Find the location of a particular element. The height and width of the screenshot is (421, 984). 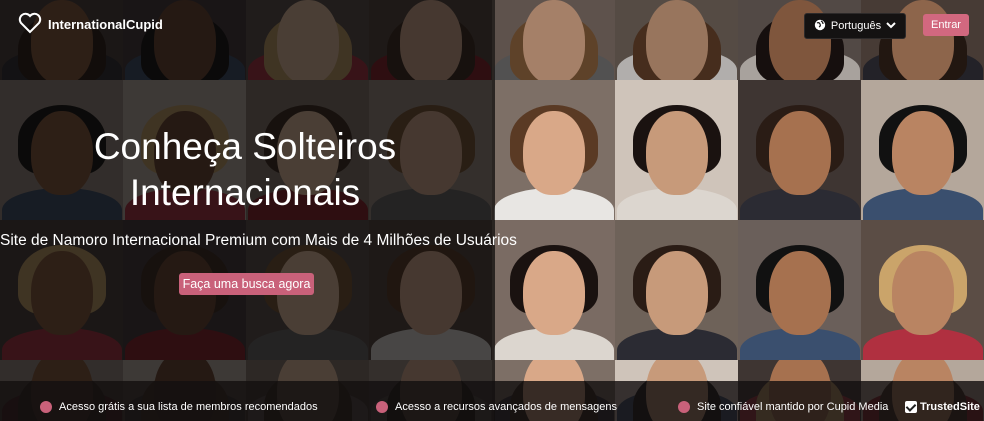

trustedsite-badge: TrustedSite is located at coordinates (942, 407).